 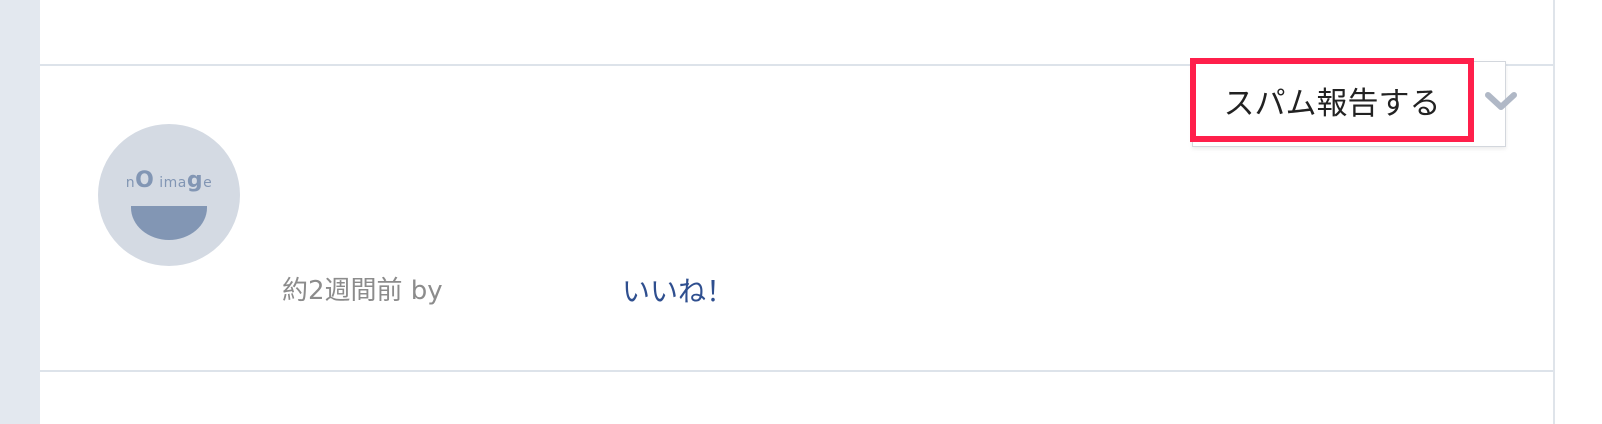 I want to click on chevron-down-icon, so click(x=1501, y=101).